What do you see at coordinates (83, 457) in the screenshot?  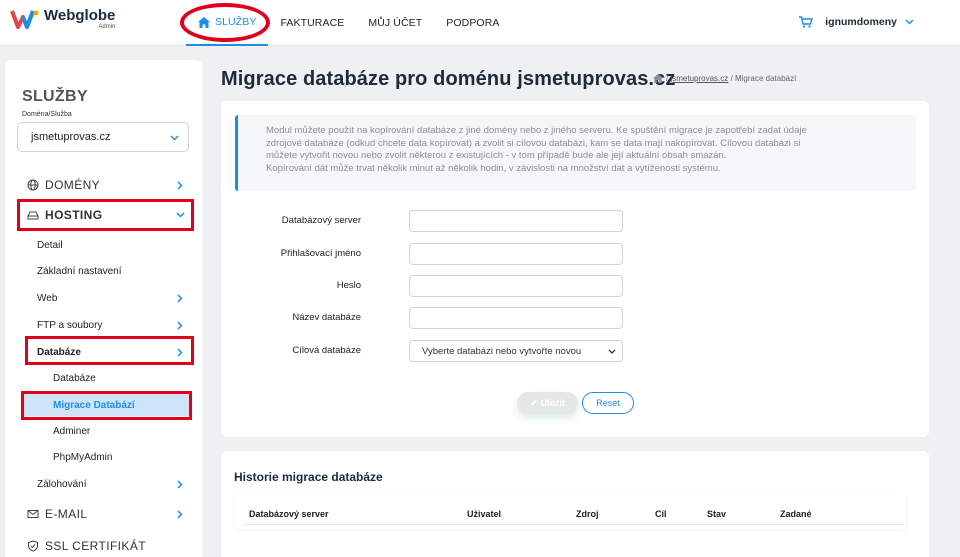 I see `sidebar-item-label: PhpMyAdmin` at bounding box center [83, 457].